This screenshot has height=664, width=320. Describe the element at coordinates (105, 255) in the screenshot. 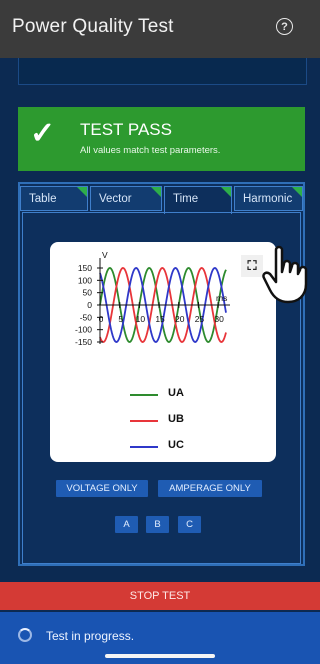

I see `y-axis-label: V` at that location.